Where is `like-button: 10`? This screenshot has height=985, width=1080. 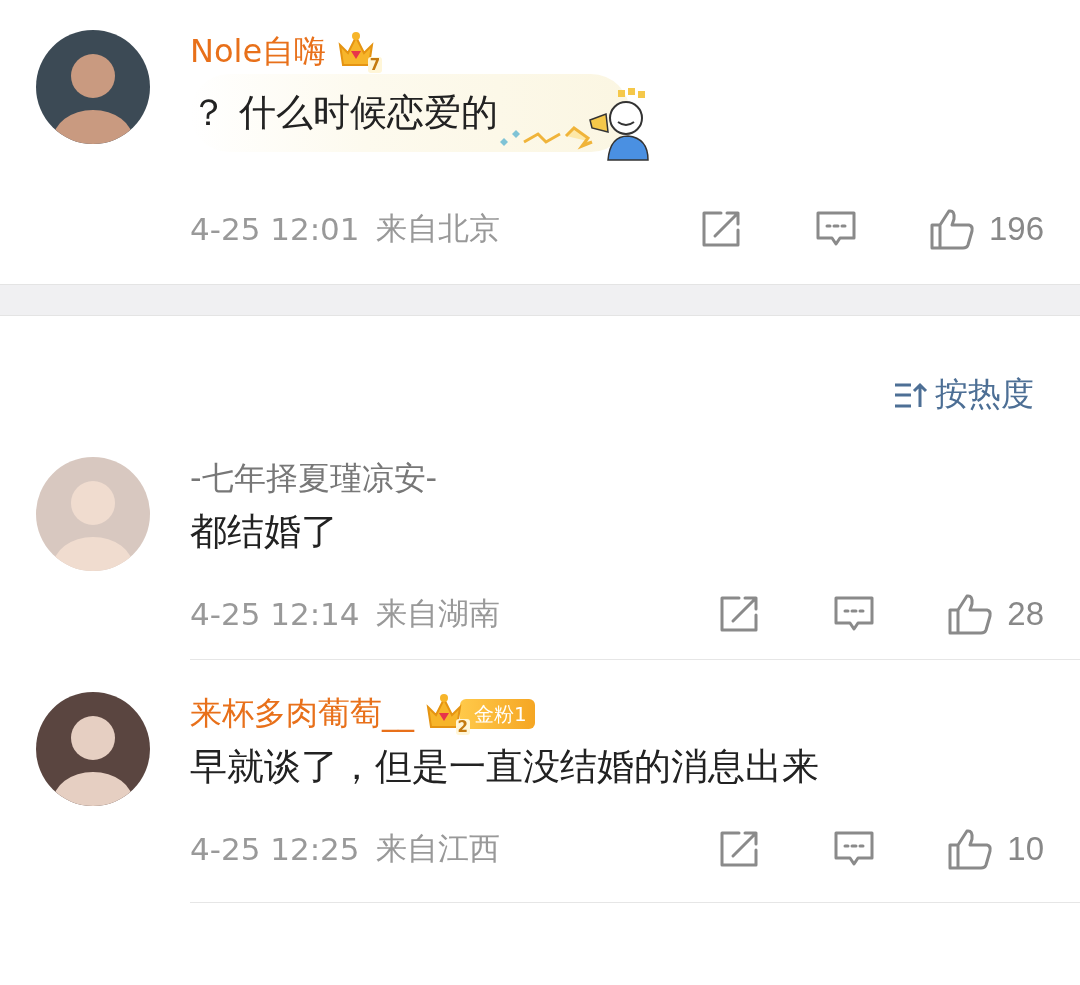 like-button: 10 is located at coordinates (995, 849).